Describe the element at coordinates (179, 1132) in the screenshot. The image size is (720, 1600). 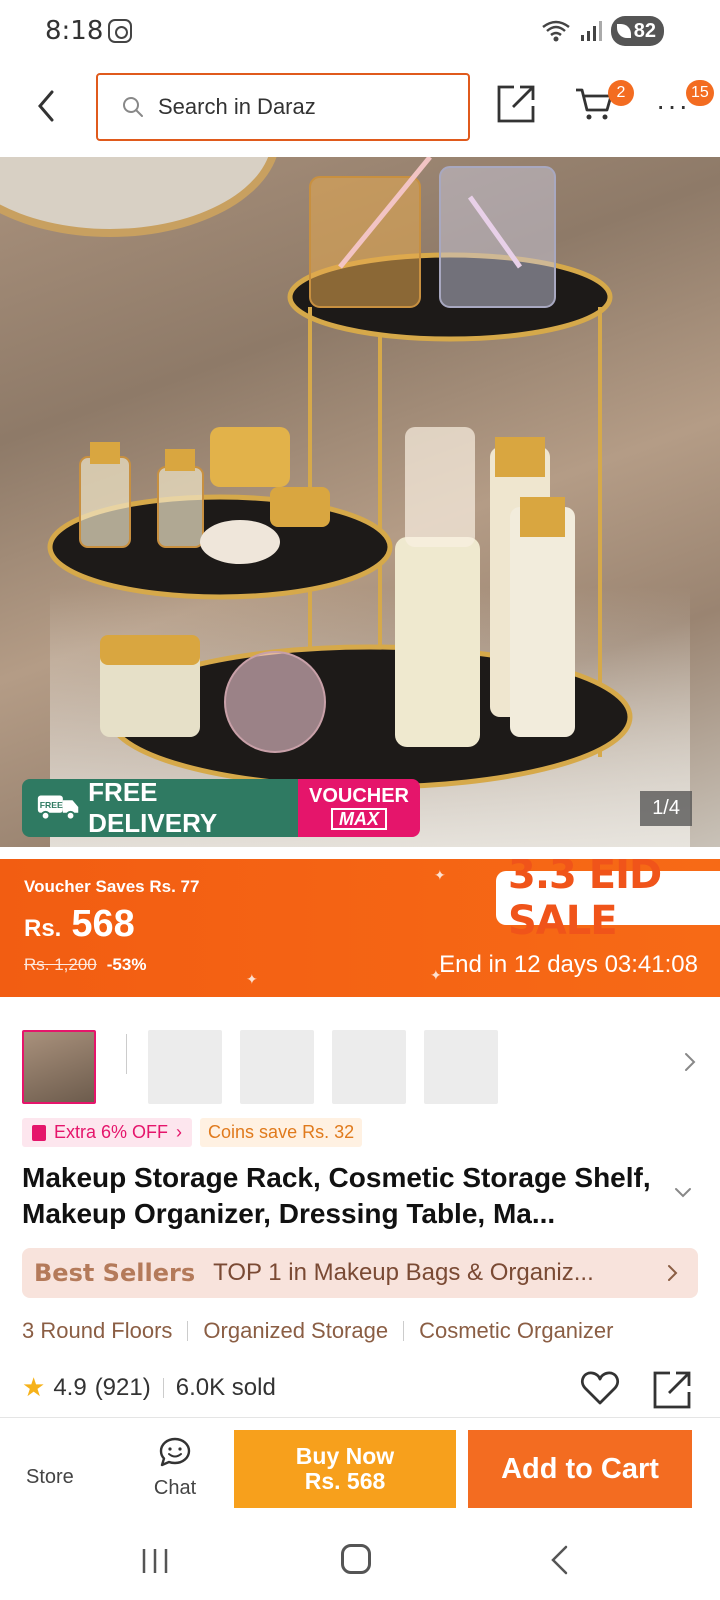
I see `chevron-right-icon: ›` at that location.